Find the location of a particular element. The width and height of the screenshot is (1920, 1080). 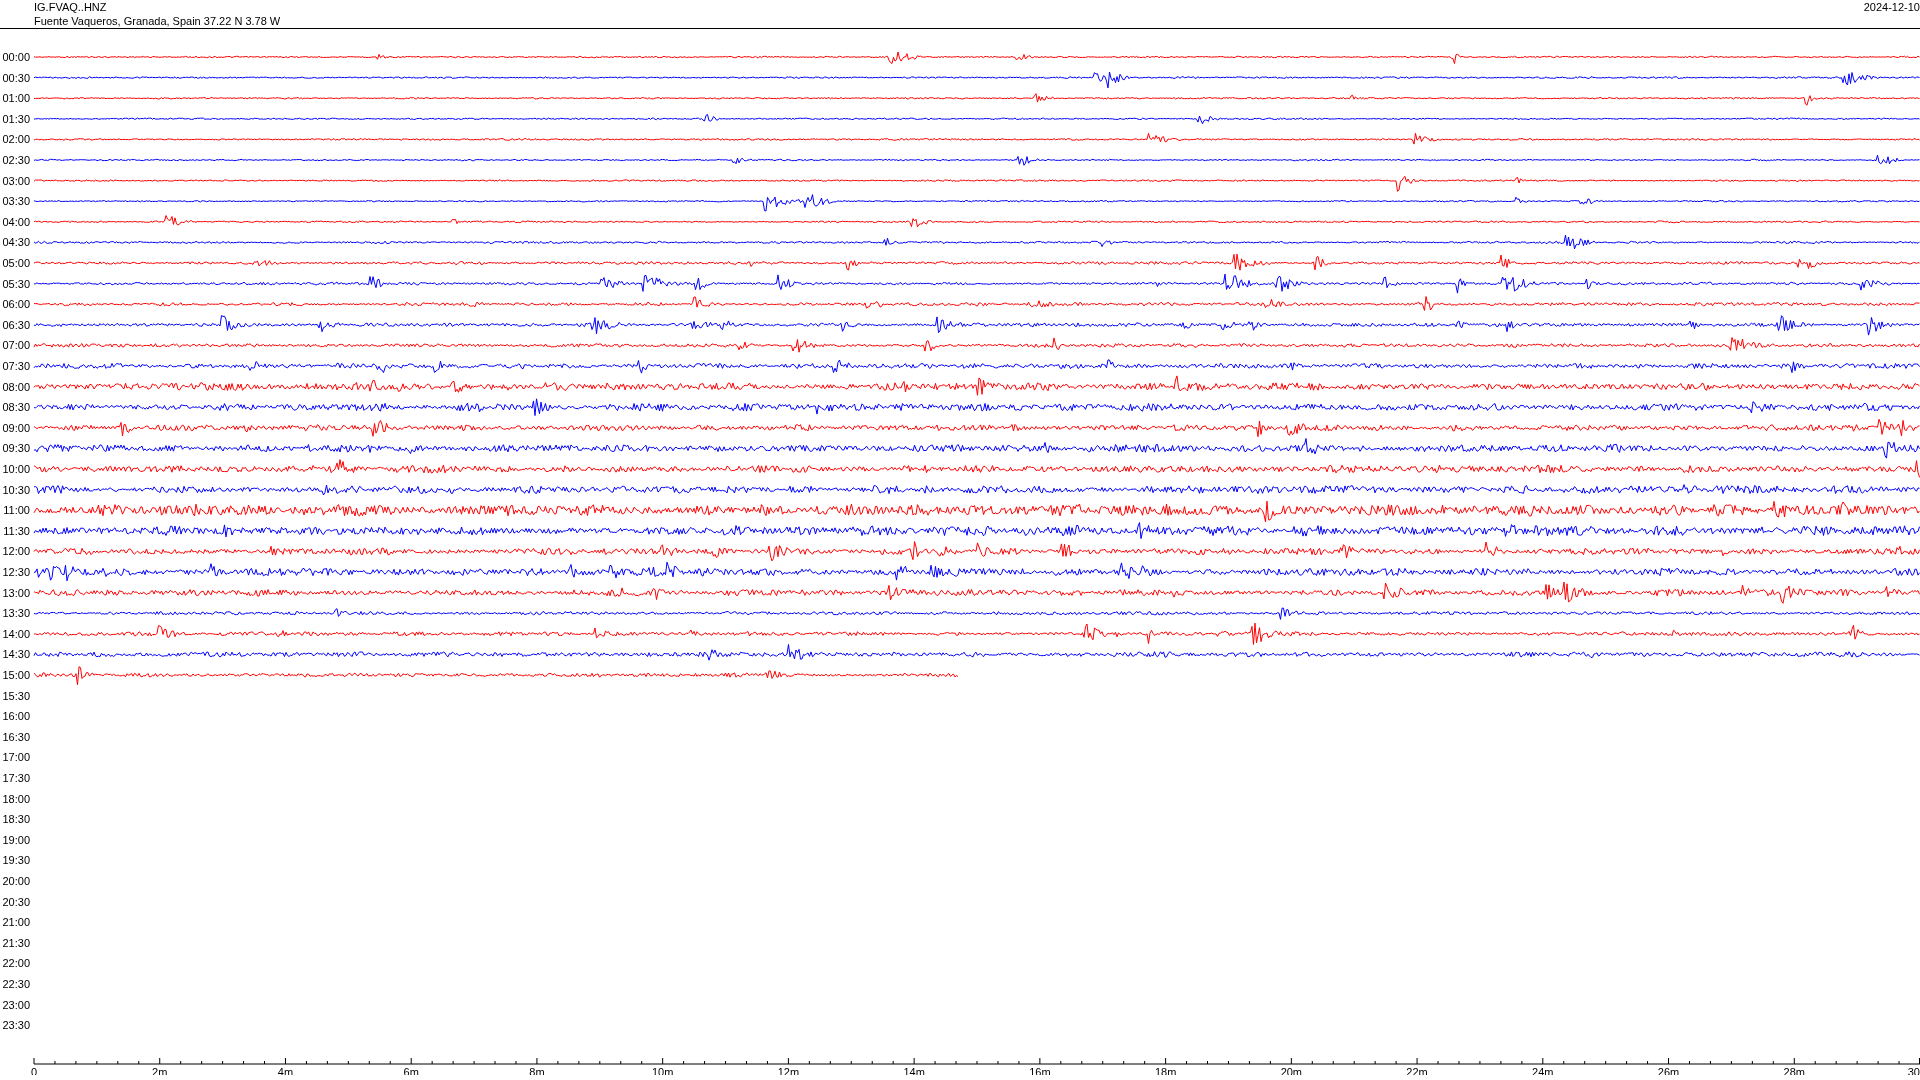

time-label: 18:30 is located at coordinates (16, 819).